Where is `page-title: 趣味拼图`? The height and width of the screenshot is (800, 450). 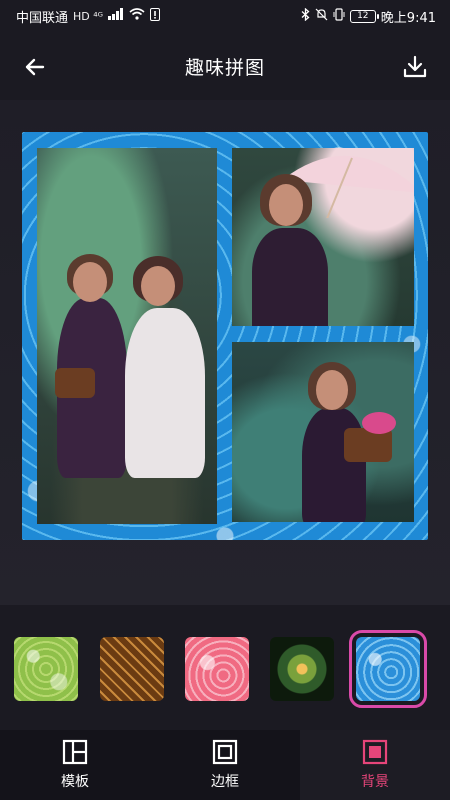 page-title: 趣味拼图 is located at coordinates (224, 67).